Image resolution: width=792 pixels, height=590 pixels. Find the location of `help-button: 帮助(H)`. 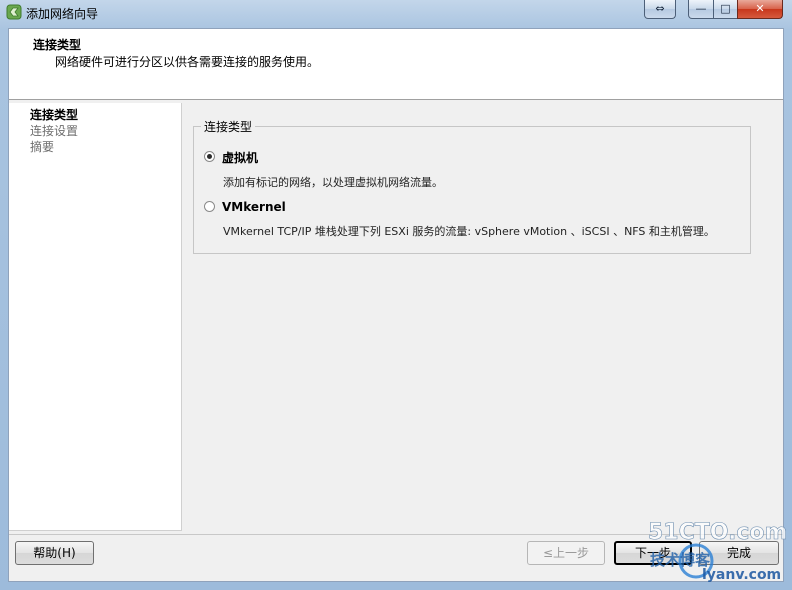

help-button: 帮助(H) is located at coordinates (54, 553).